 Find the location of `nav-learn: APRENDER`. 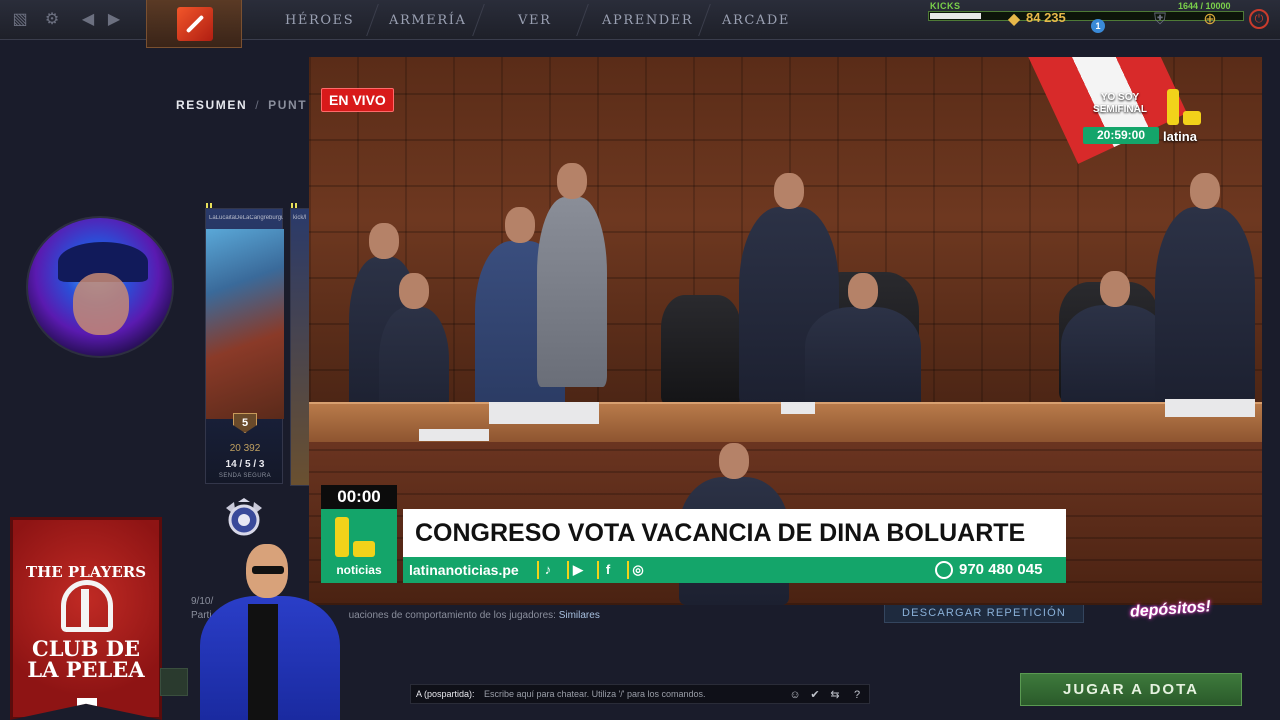

nav-learn: APRENDER is located at coordinates (647, 20).